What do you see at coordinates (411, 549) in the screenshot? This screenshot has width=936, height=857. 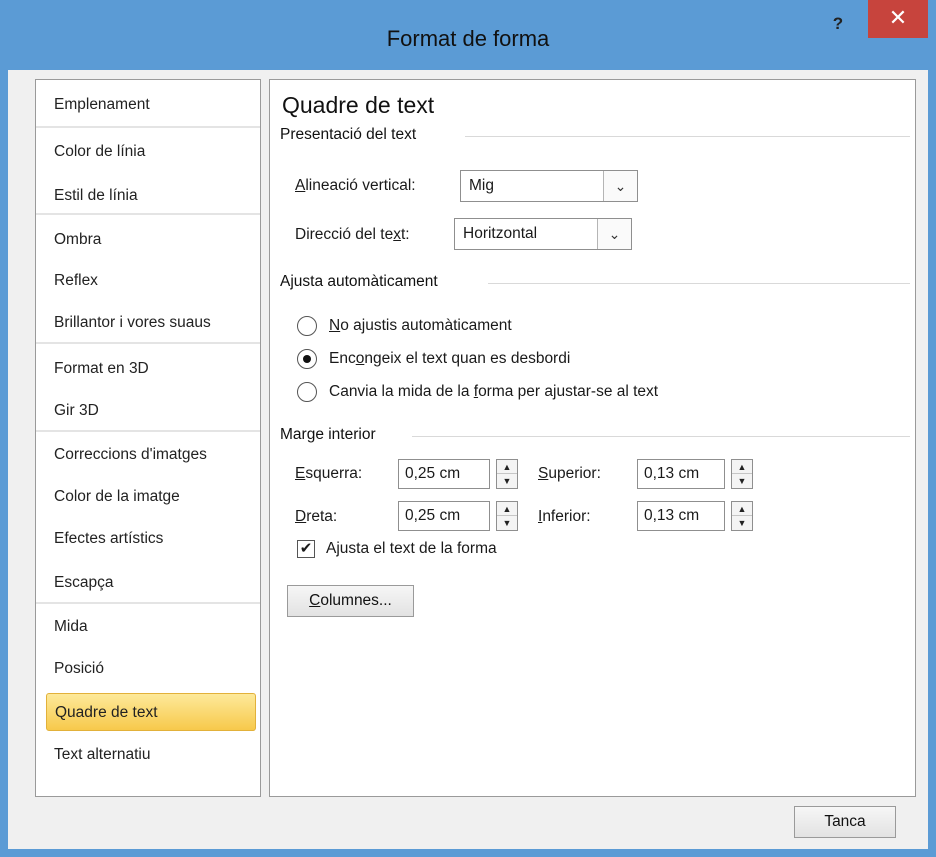 I see `wrap-text-label: Ajusta el text de la forma` at bounding box center [411, 549].